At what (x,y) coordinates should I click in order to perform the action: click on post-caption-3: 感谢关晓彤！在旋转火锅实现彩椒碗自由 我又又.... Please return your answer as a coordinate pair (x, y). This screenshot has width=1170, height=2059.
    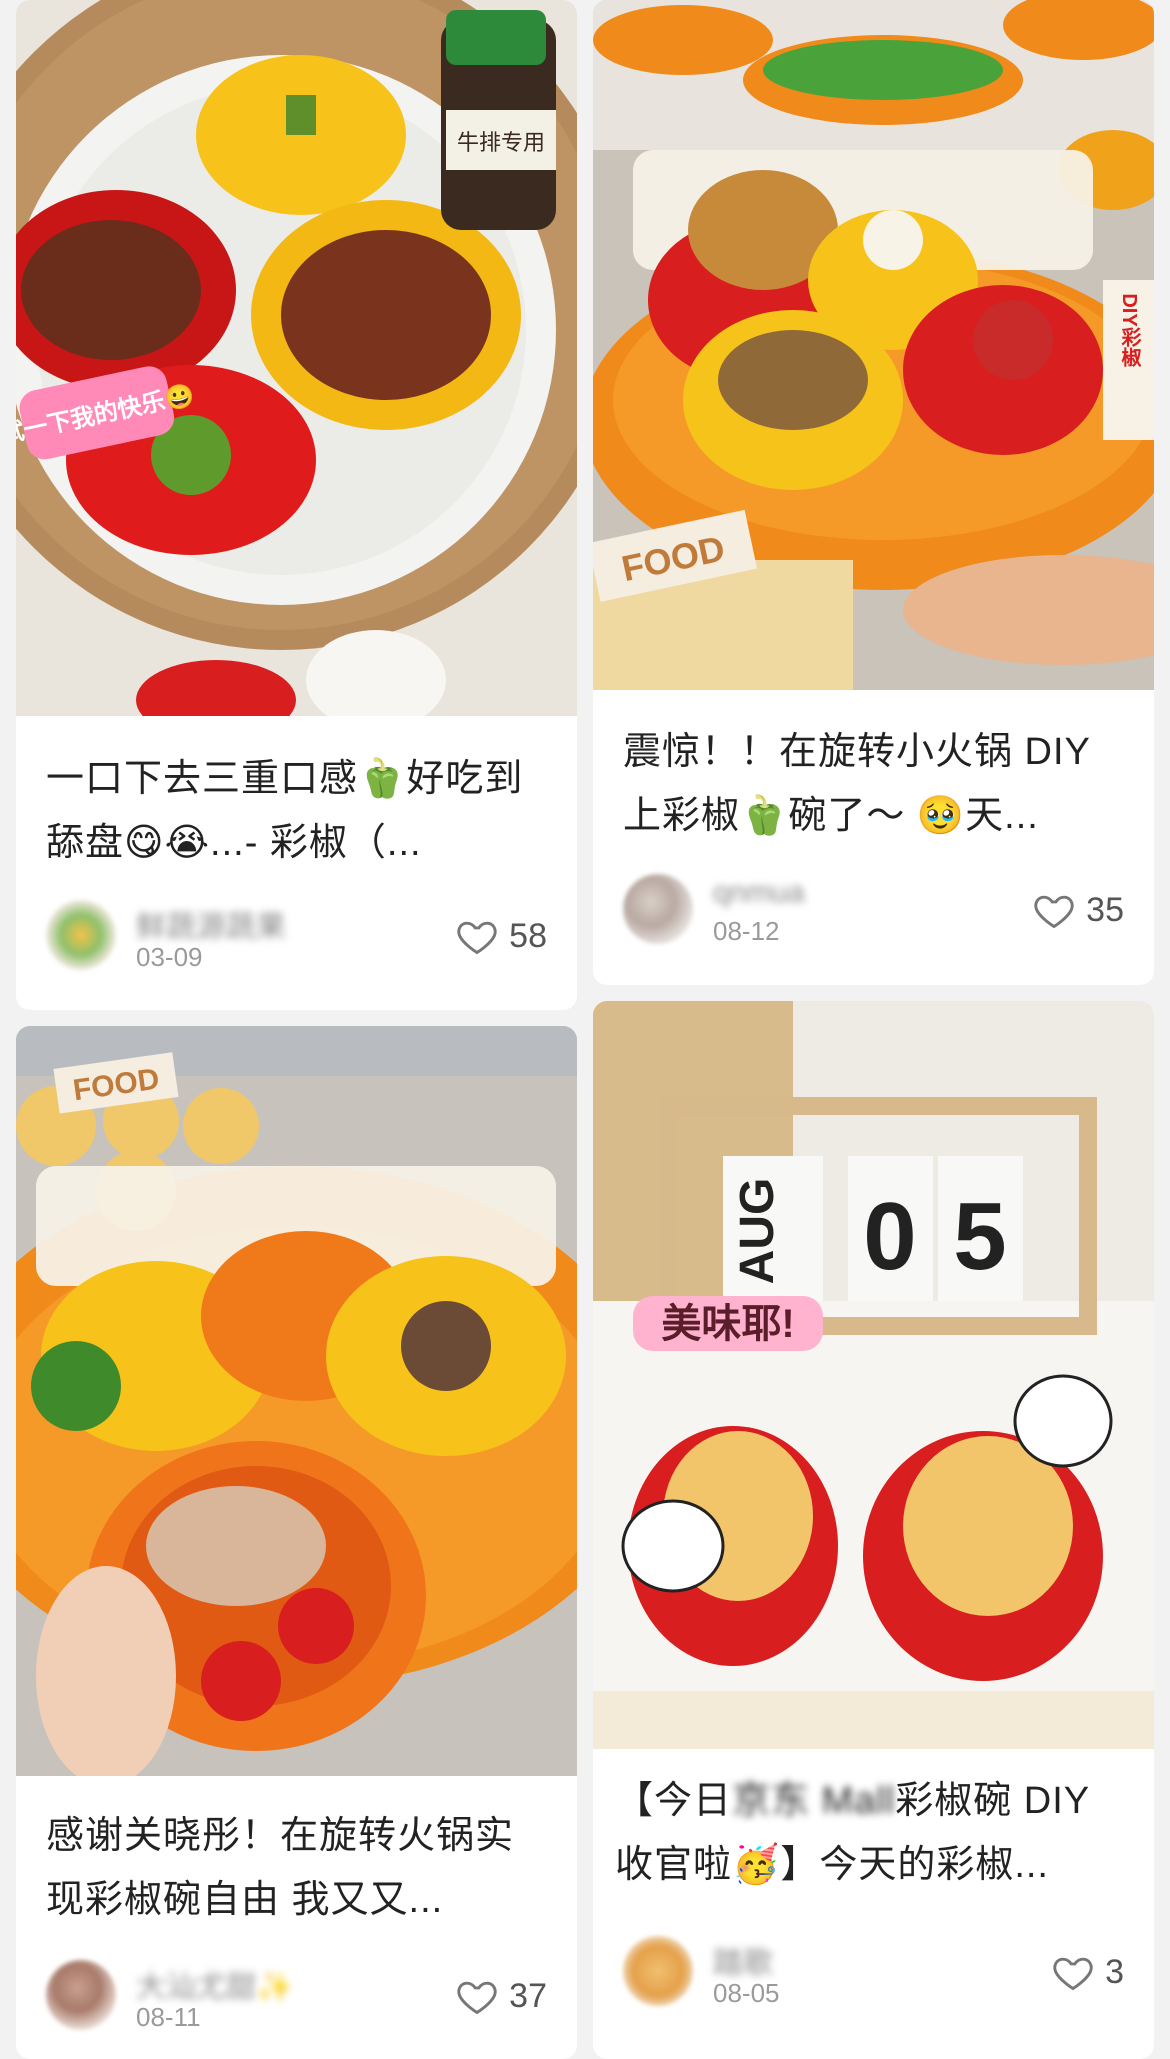
    Looking at the image, I should click on (298, 1868).